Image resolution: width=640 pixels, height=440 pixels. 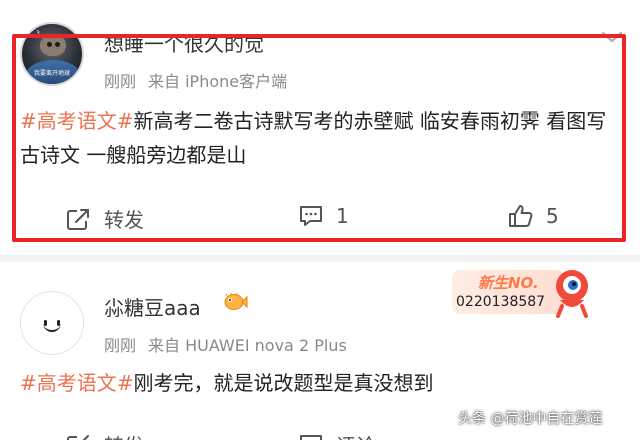 What do you see at coordinates (53, 45) in the screenshot?
I see `avatar-face` at bounding box center [53, 45].